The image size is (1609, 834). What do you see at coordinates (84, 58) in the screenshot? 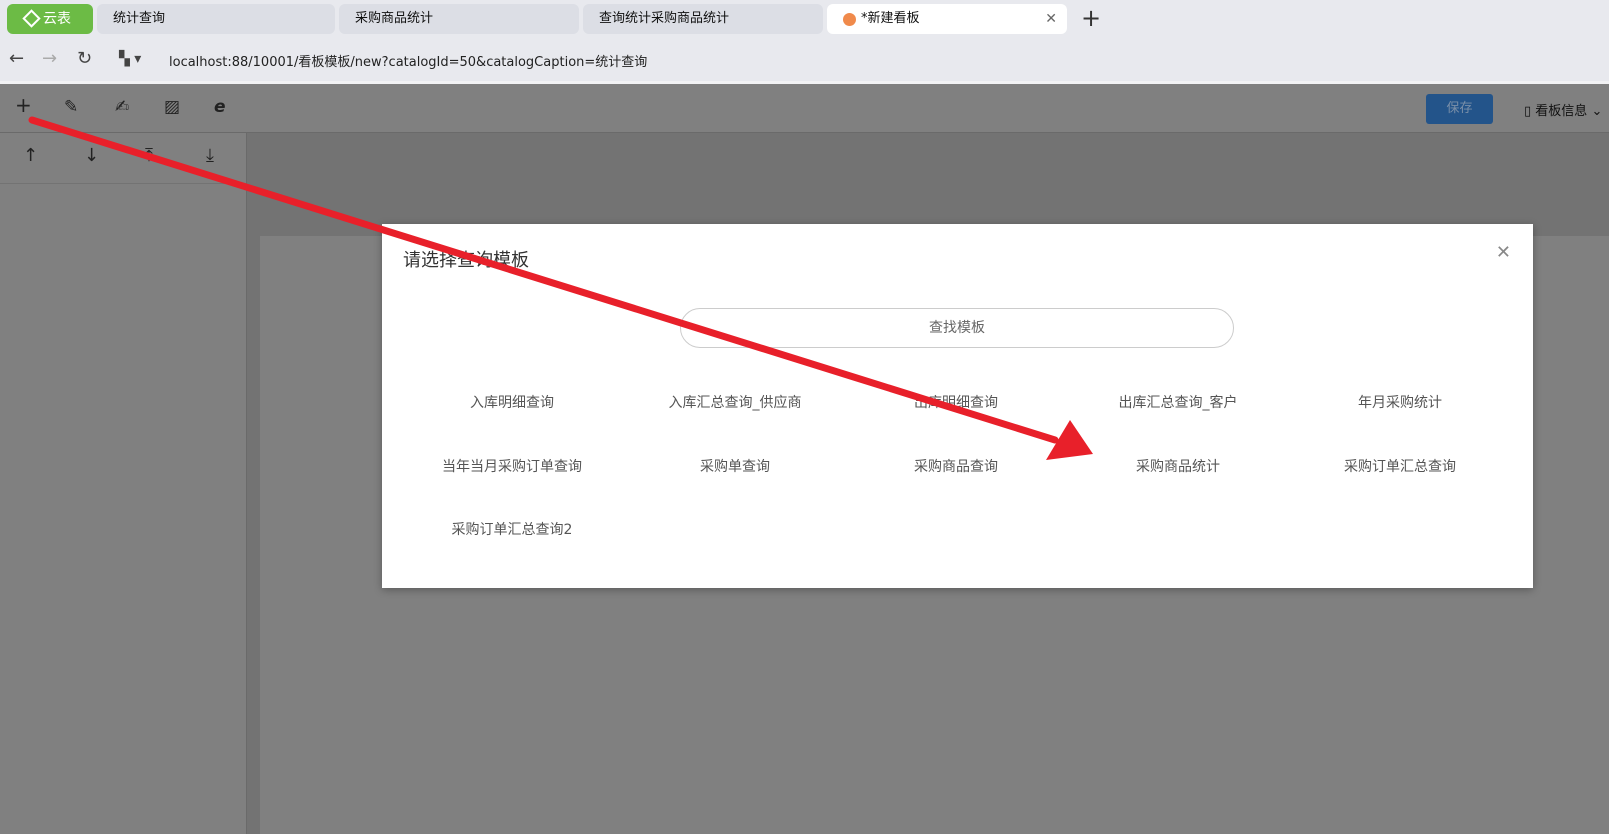
I see `reload-icon: ↻` at bounding box center [84, 58].